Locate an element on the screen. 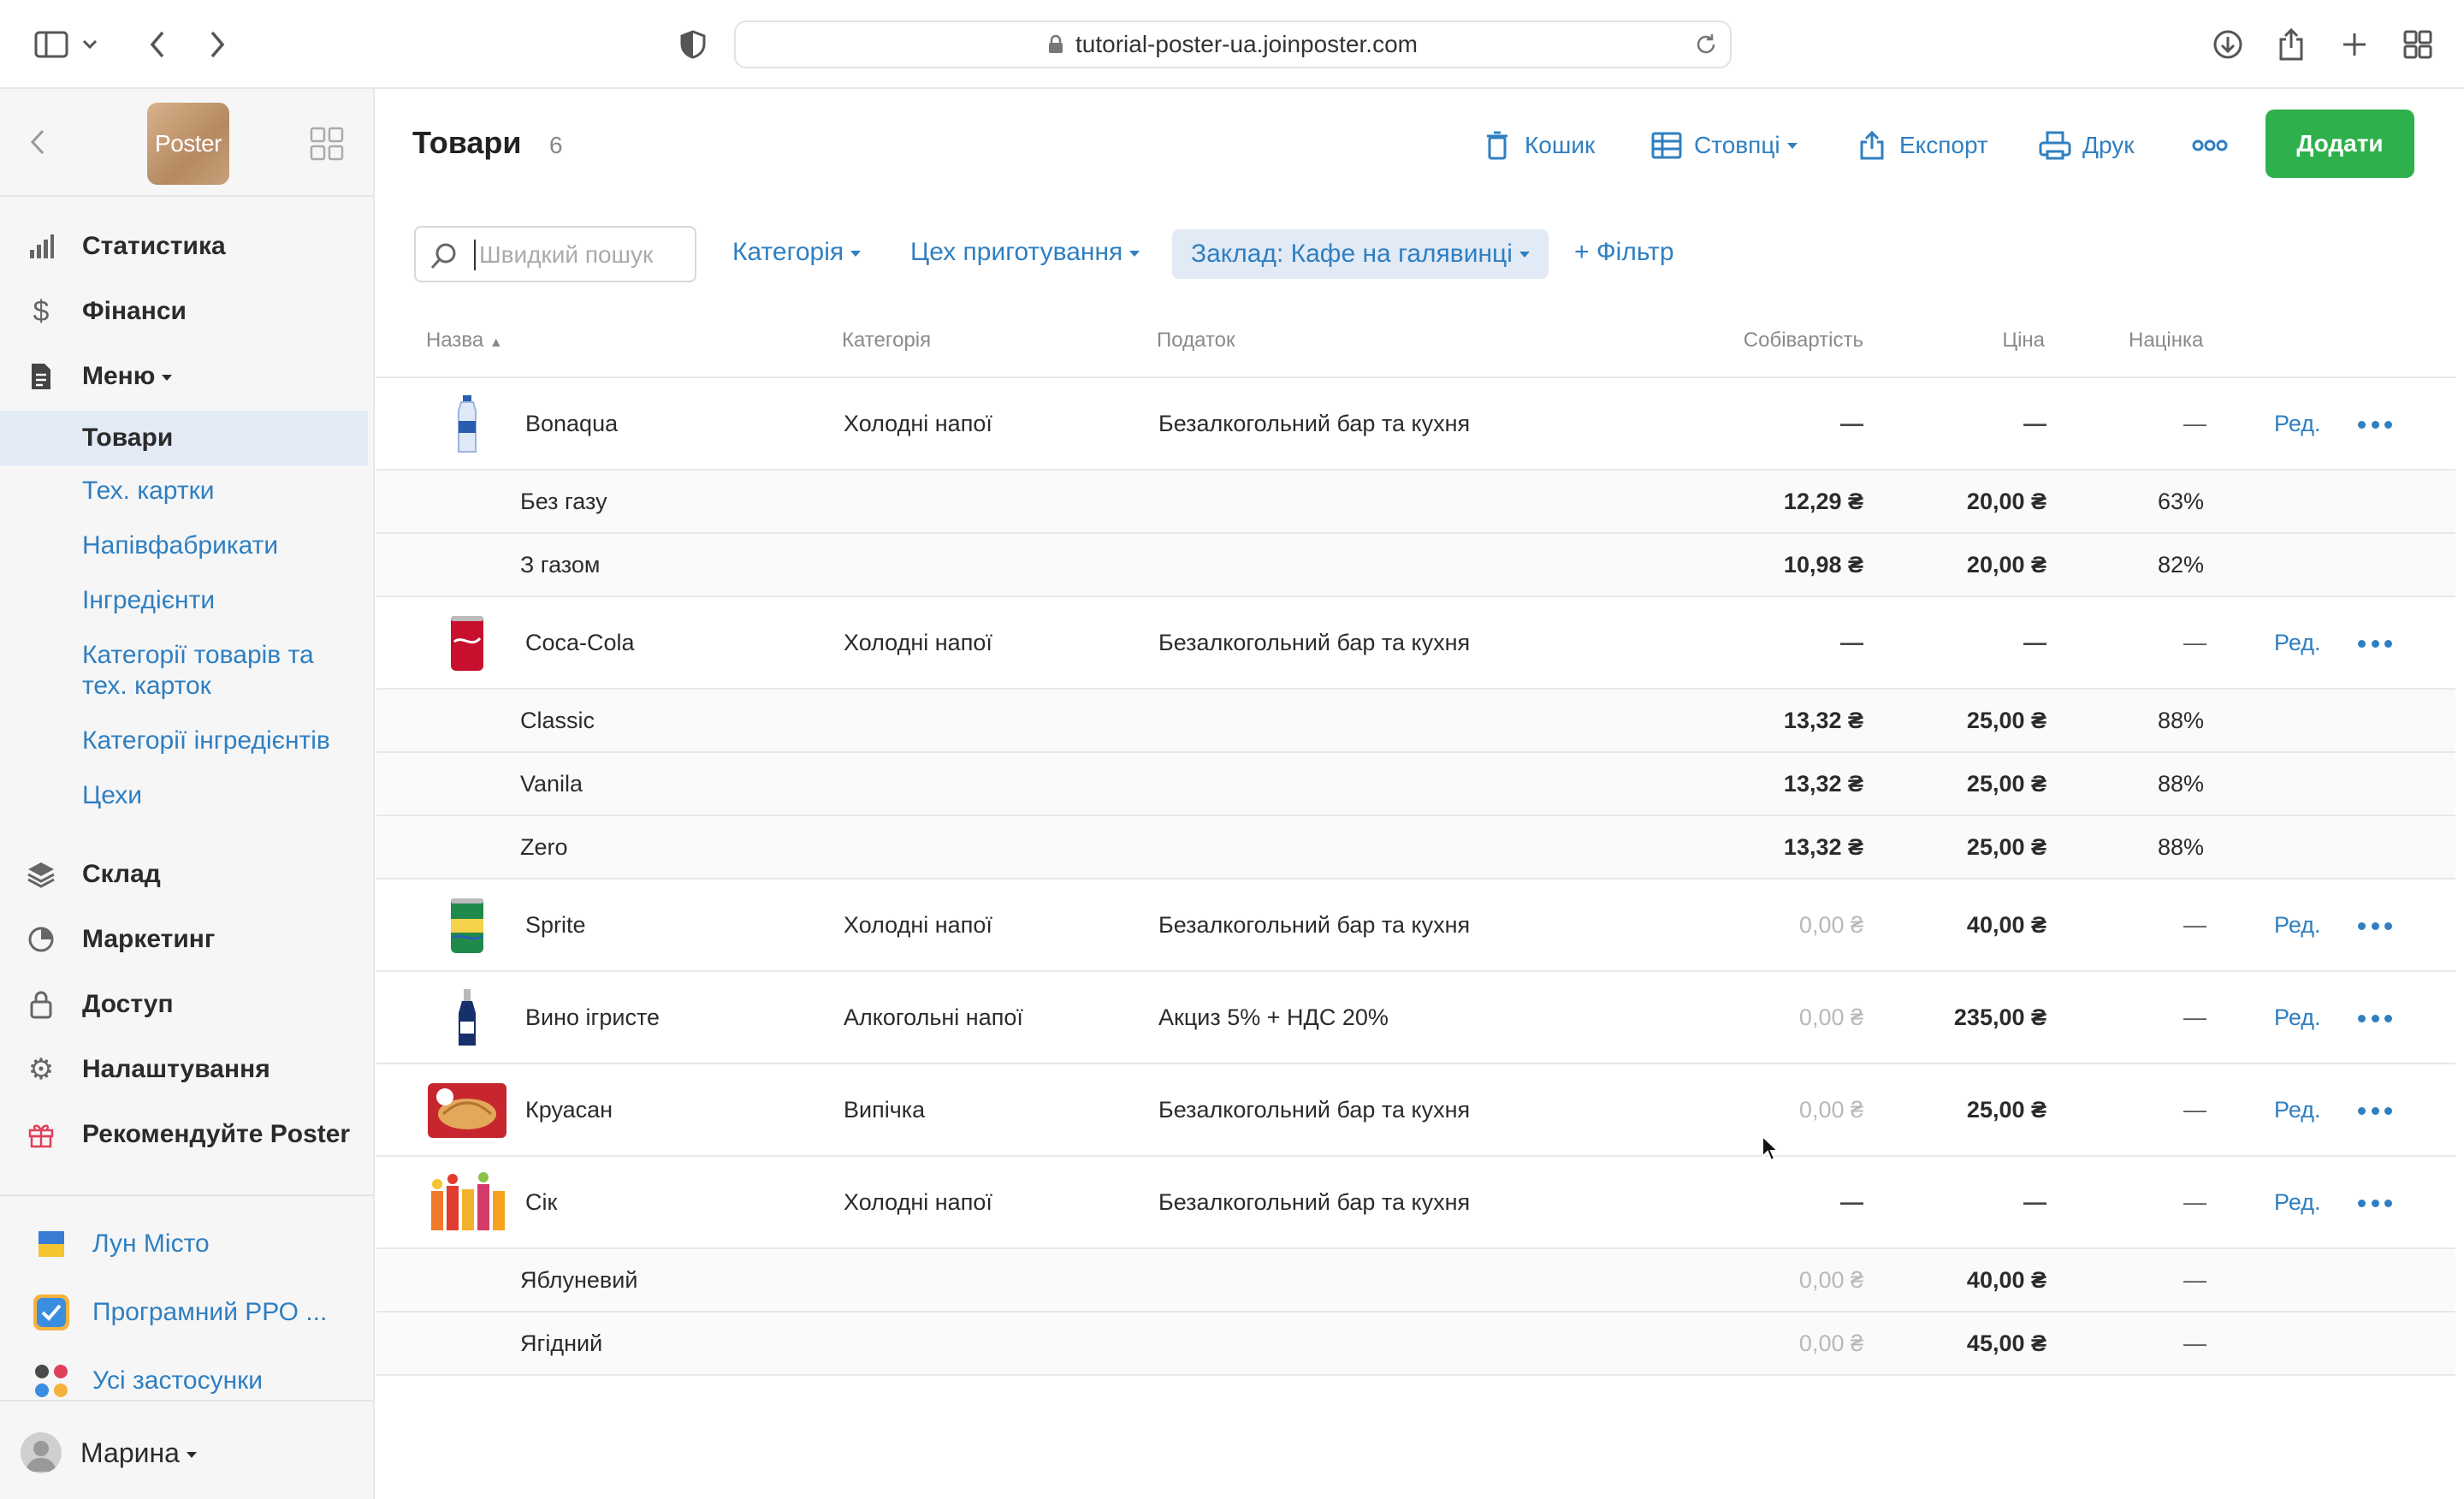 The width and height of the screenshot is (2464, 1499). downloads-icon is located at coordinates (2228, 44).